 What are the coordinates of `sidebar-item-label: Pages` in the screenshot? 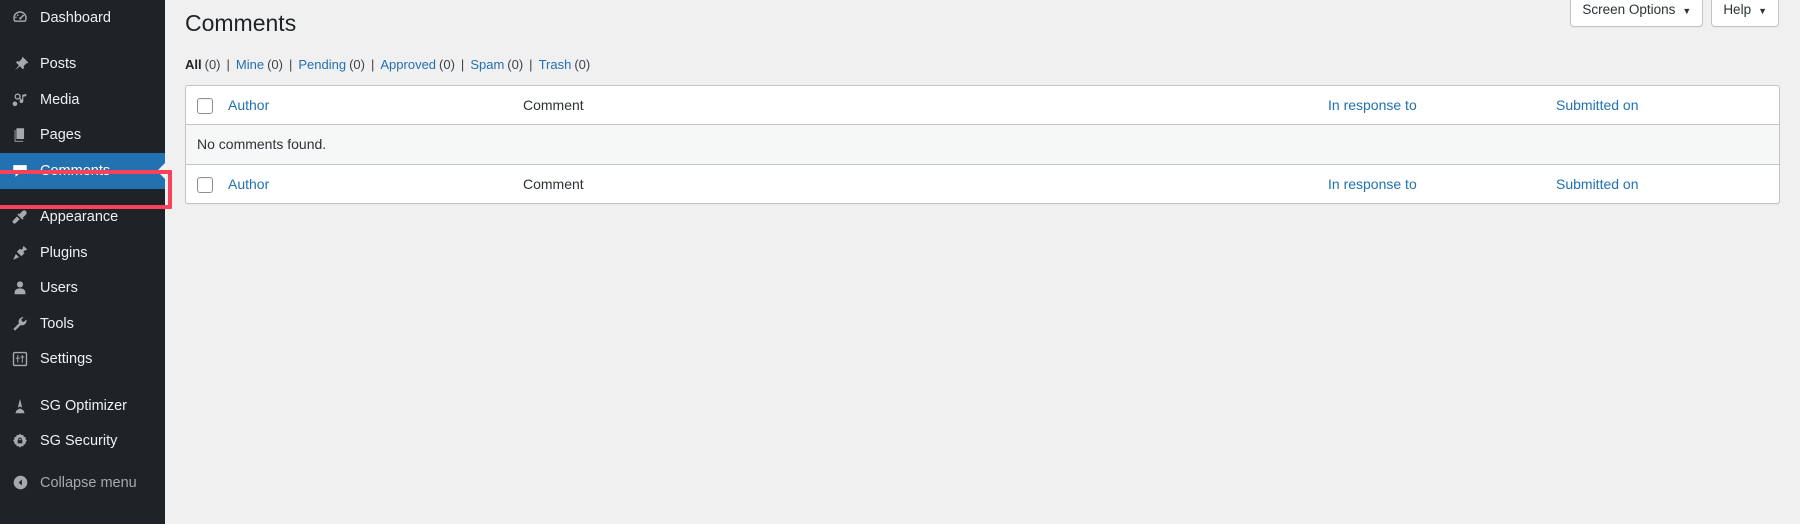 It's located at (61, 135).